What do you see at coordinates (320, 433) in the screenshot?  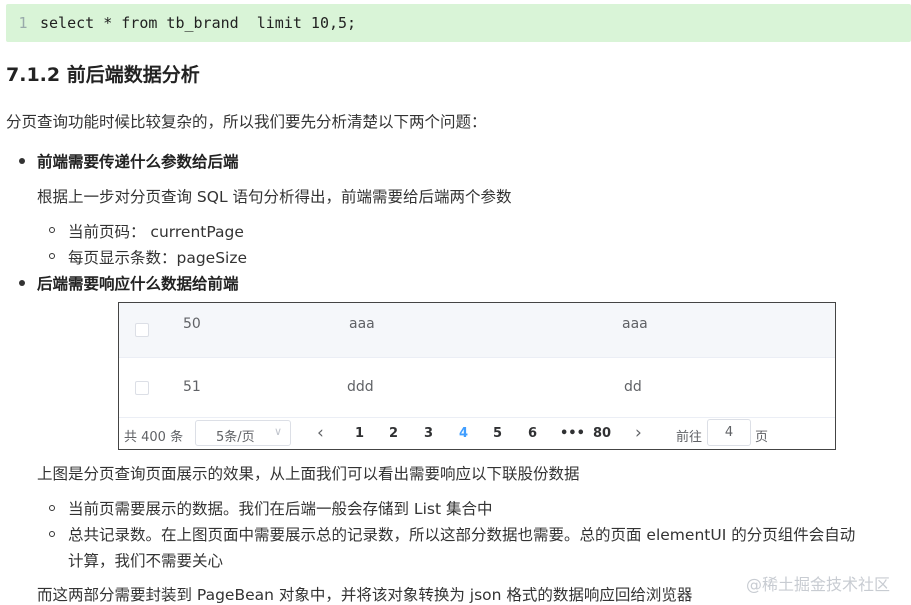 I see `prev-page-button: ‹` at bounding box center [320, 433].